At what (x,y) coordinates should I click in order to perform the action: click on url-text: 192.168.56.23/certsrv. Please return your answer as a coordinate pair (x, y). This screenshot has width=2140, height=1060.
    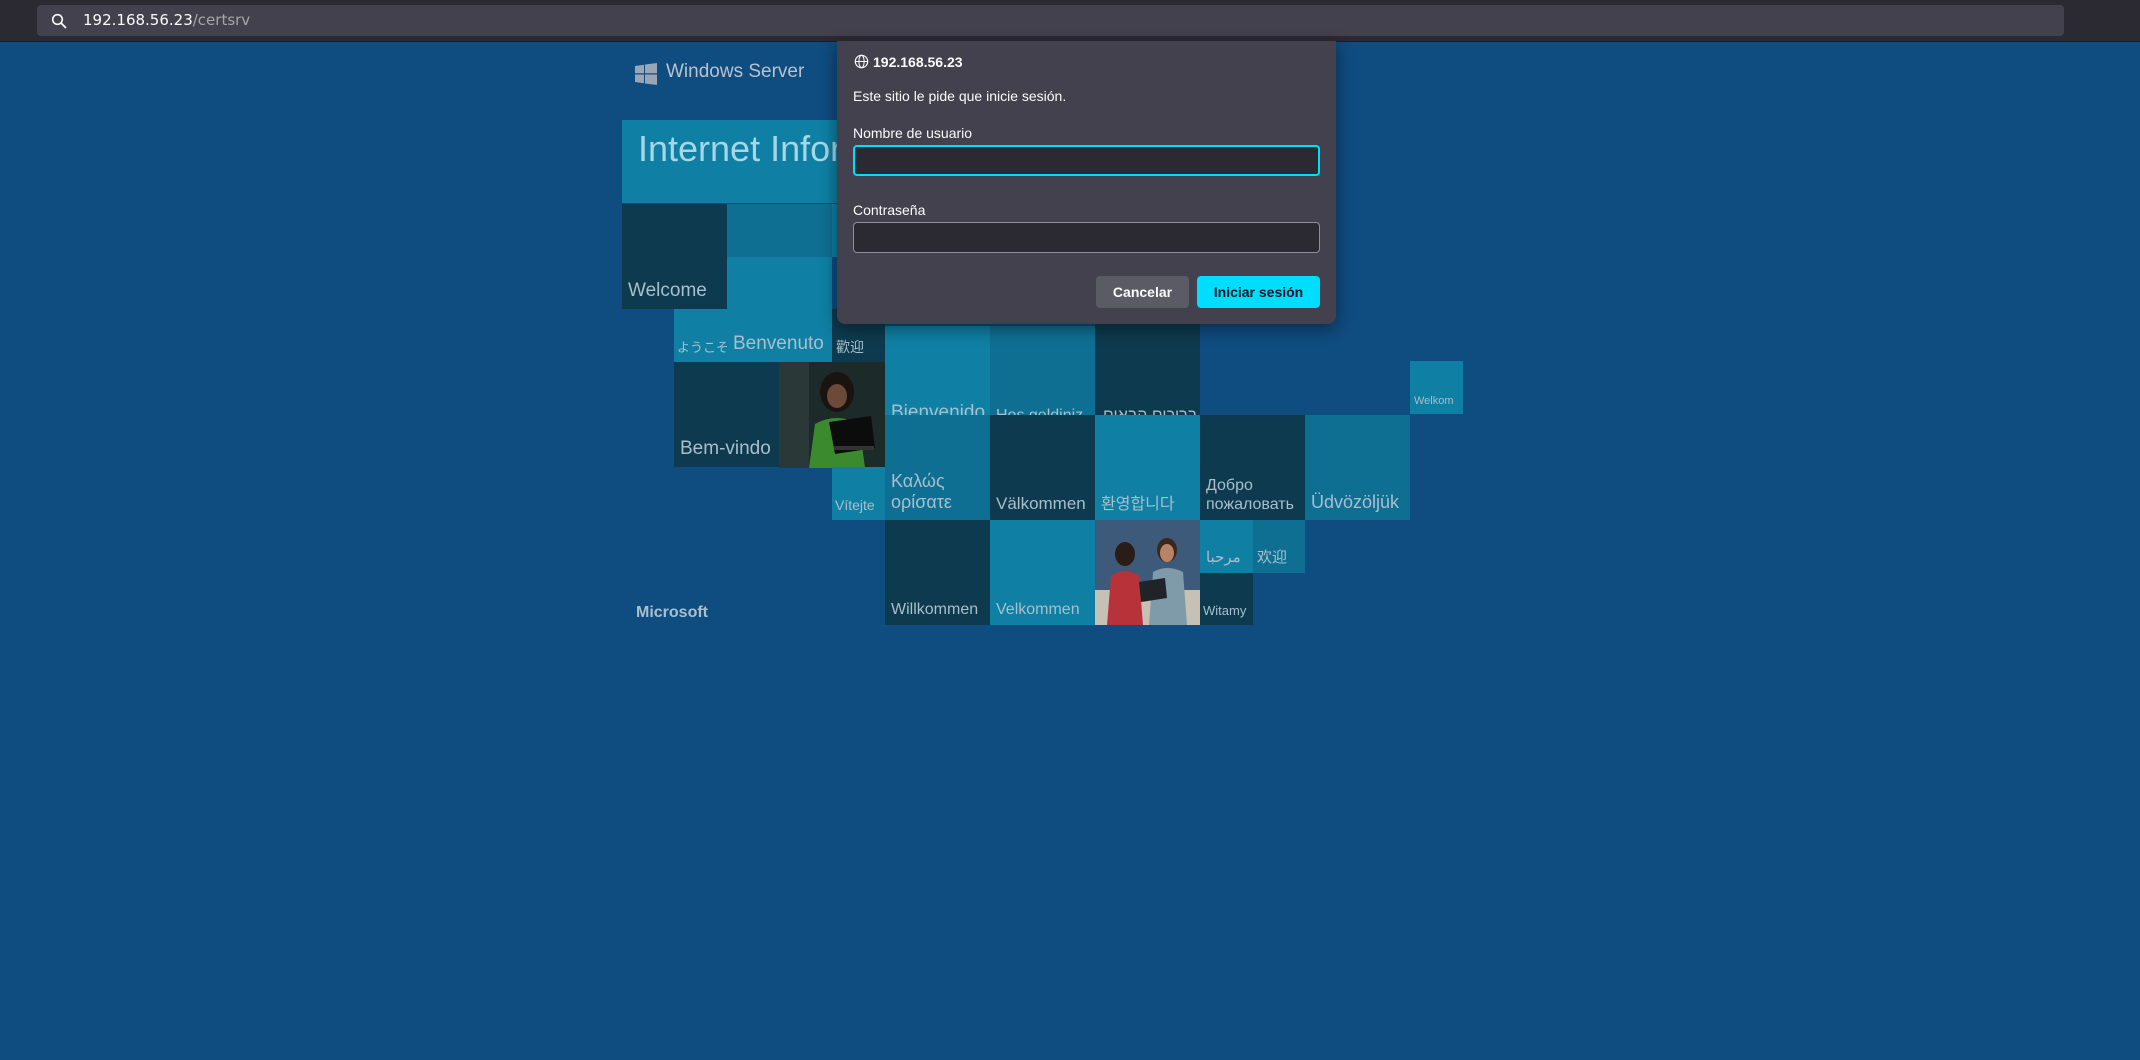
    Looking at the image, I should click on (166, 20).